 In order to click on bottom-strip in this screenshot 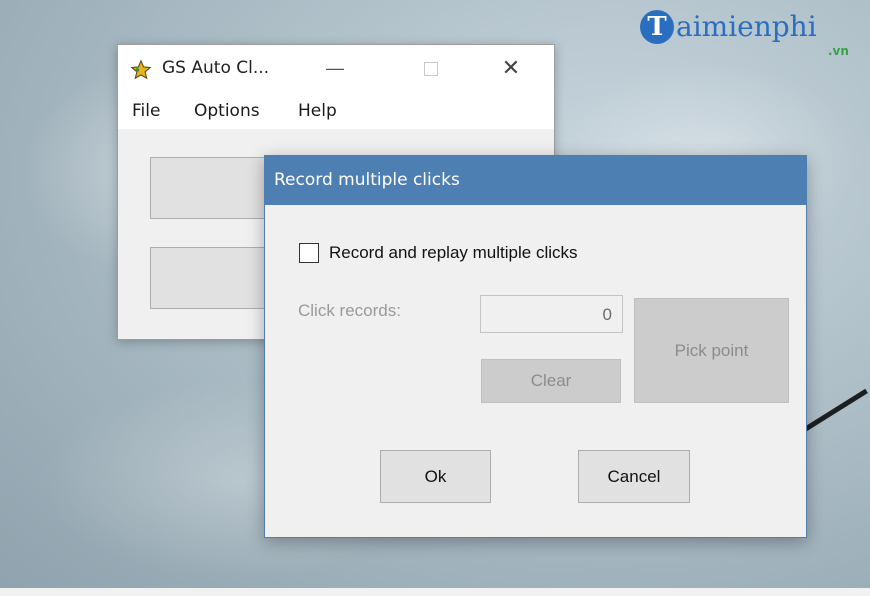, I will do `click(435, 592)`.